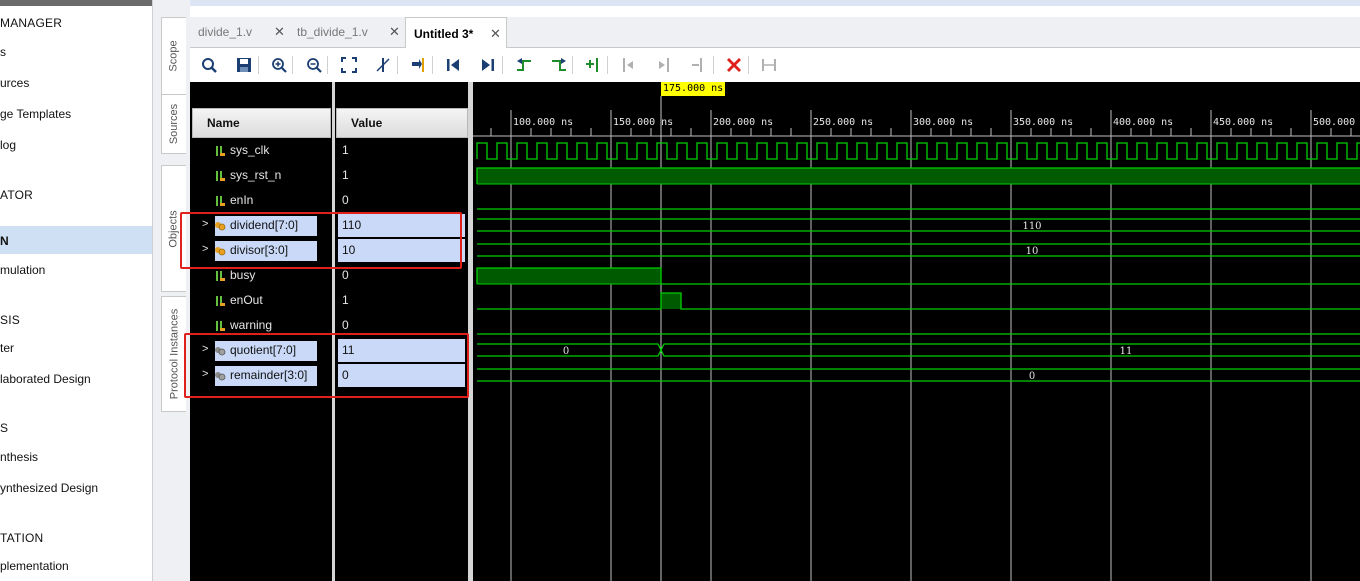 This screenshot has height=581, width=1360. I want to click on side-tab-label: Protocol Instances, so click(174, 354).